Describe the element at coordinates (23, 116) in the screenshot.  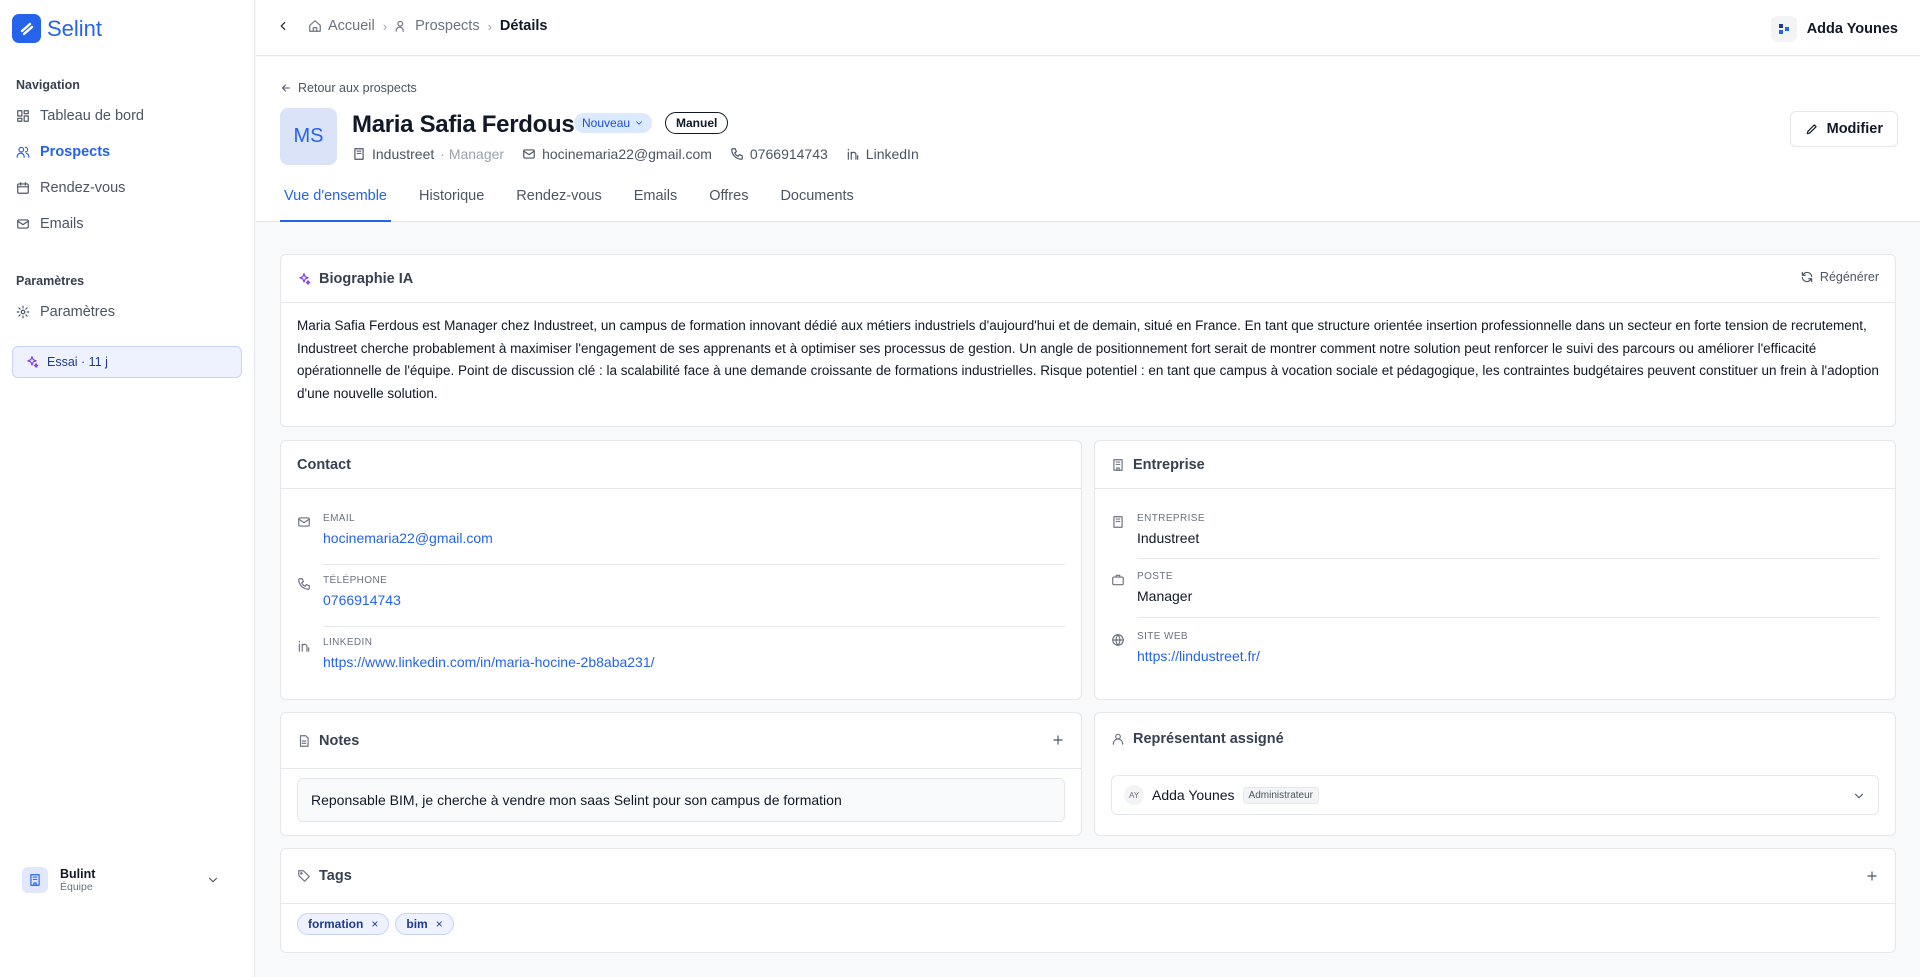
I see `dashboard-icon` at that location.